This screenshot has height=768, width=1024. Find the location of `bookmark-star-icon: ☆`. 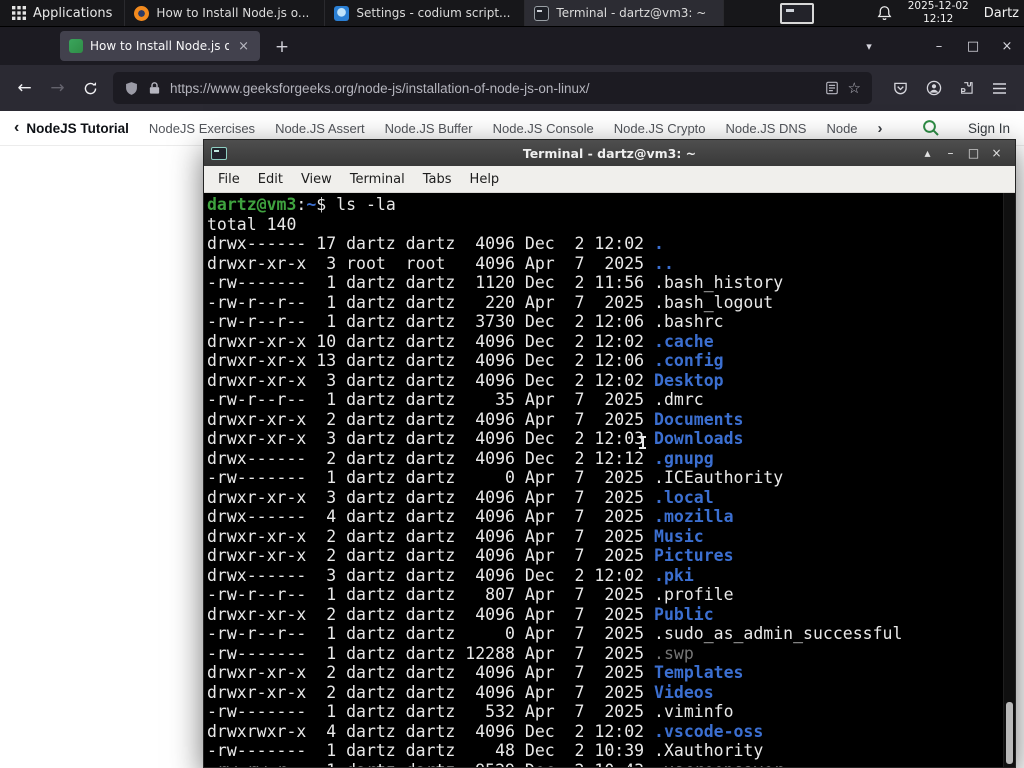

bookmark-star-icon: ☆ is located at coordinates (854, 88).